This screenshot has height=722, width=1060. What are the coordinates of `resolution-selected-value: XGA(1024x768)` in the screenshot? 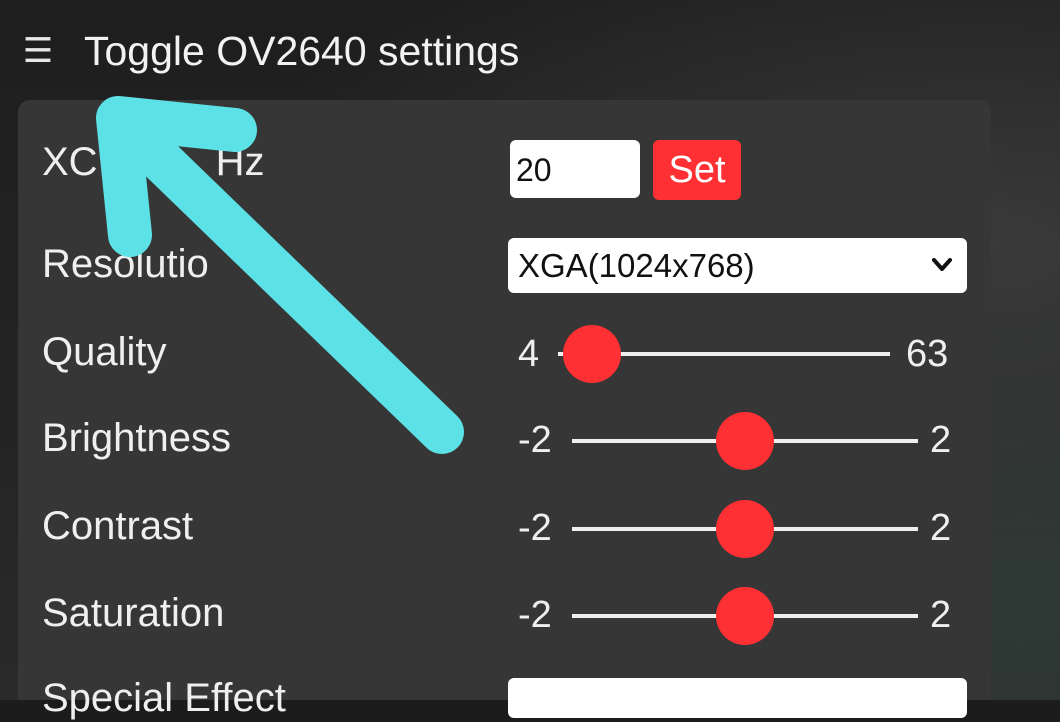 It's located at (636, 265).